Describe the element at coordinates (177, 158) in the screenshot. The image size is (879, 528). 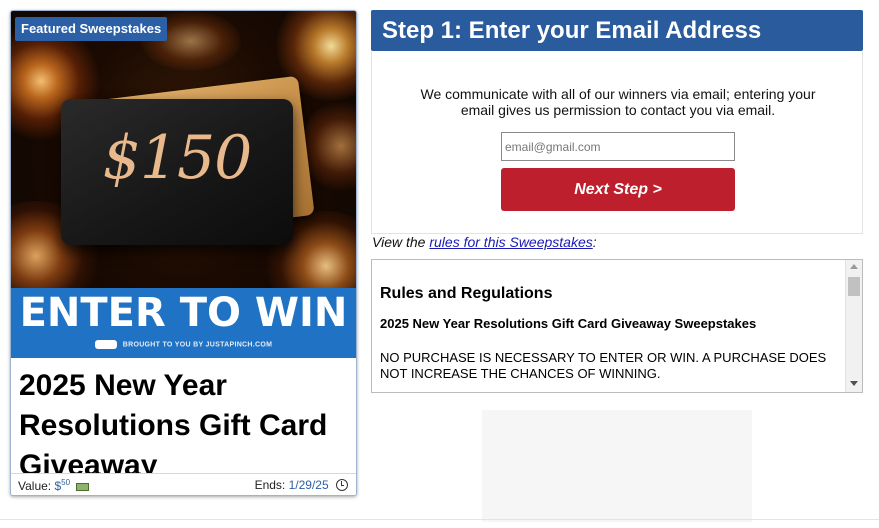
I see `gift-card-amount: $150` at that location.